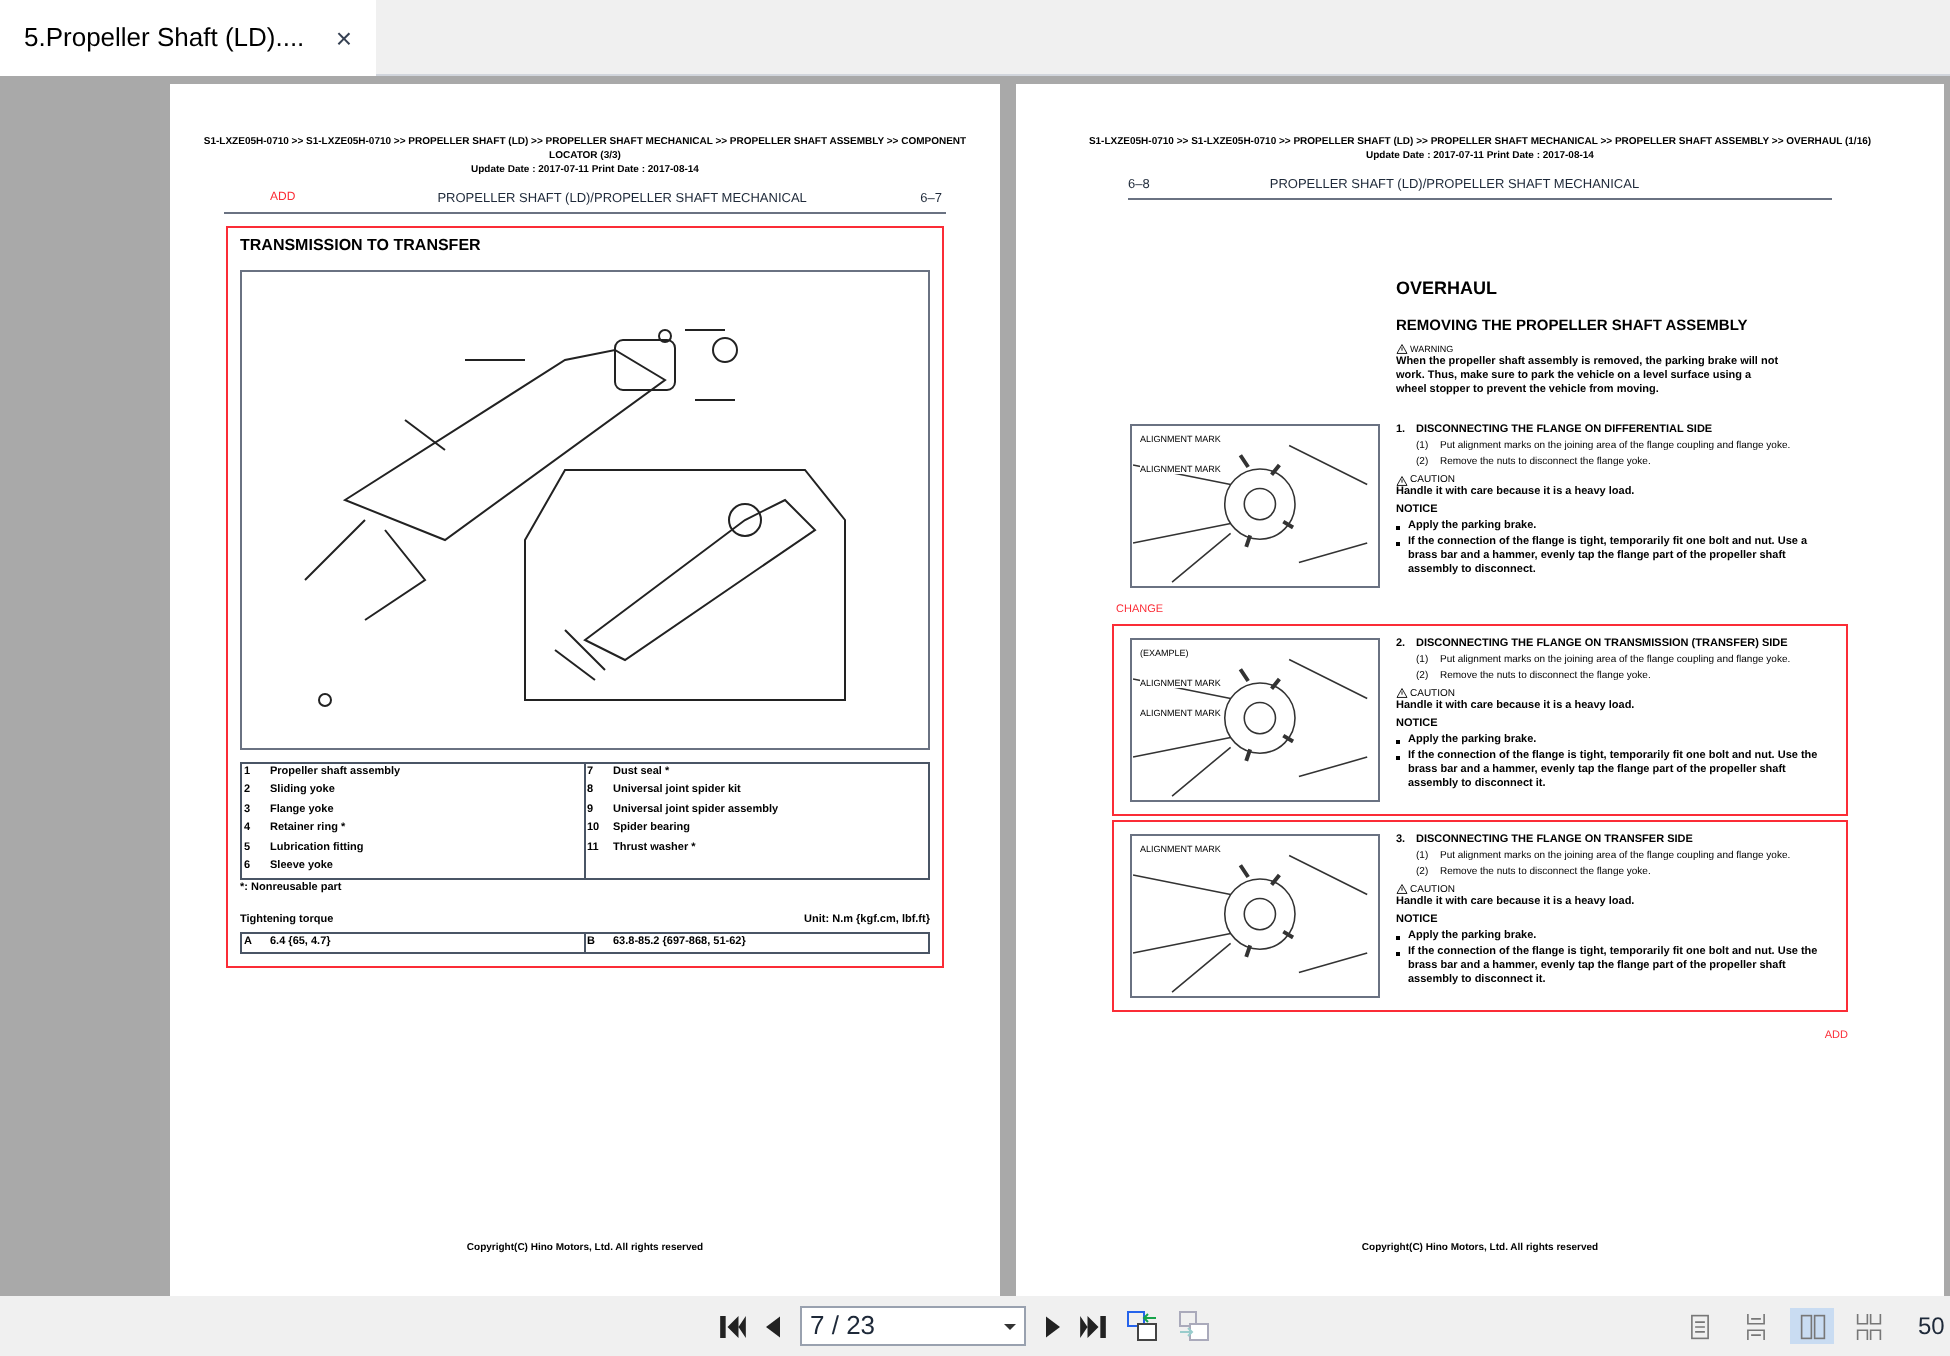 The width and height of the screenshot is (1950, 1356). What do you see at coordinates (188, 38) in the screenshot?
I see `document-tab: 5.Propeller Shaft (LD).... ×` at bounding box center [188, 38].